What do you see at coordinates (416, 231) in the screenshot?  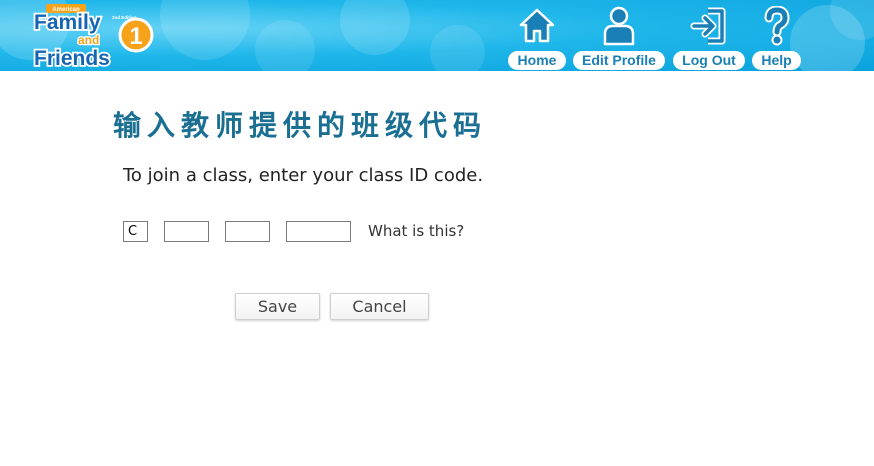 I see `what-is-this-link: What is this?` at bounding box center [416, 231].